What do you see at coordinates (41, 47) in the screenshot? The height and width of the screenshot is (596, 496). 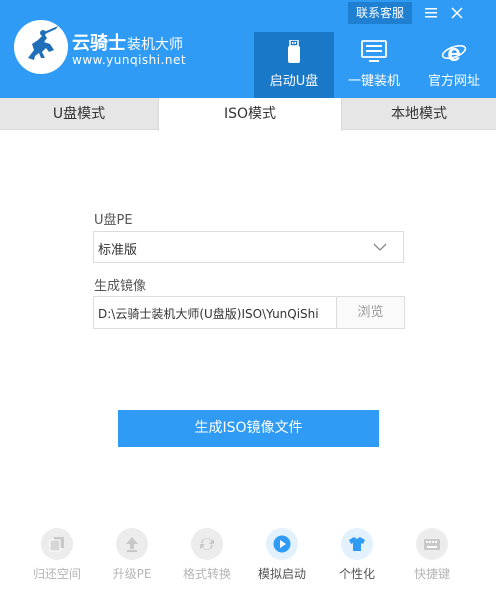 I see `knight-logo-icon` at bounding box center [41, 47].